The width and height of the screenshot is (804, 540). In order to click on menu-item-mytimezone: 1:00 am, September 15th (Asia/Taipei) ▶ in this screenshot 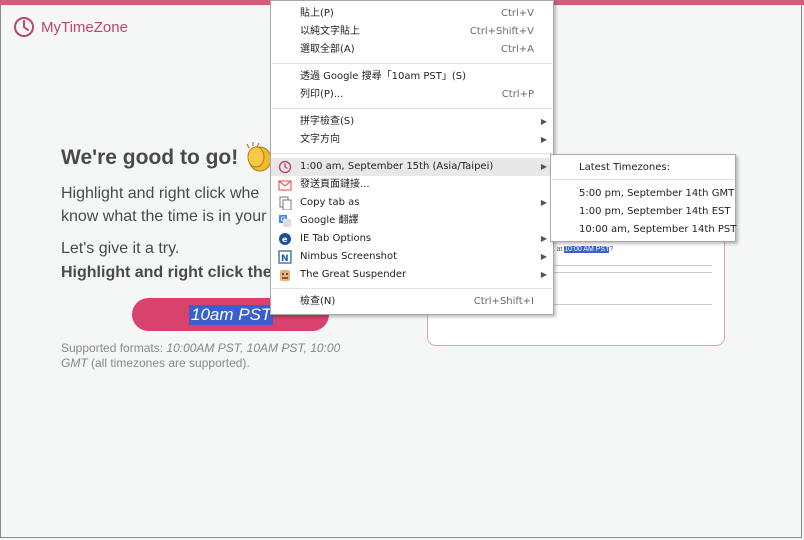, I will do `click(412, 167)`.